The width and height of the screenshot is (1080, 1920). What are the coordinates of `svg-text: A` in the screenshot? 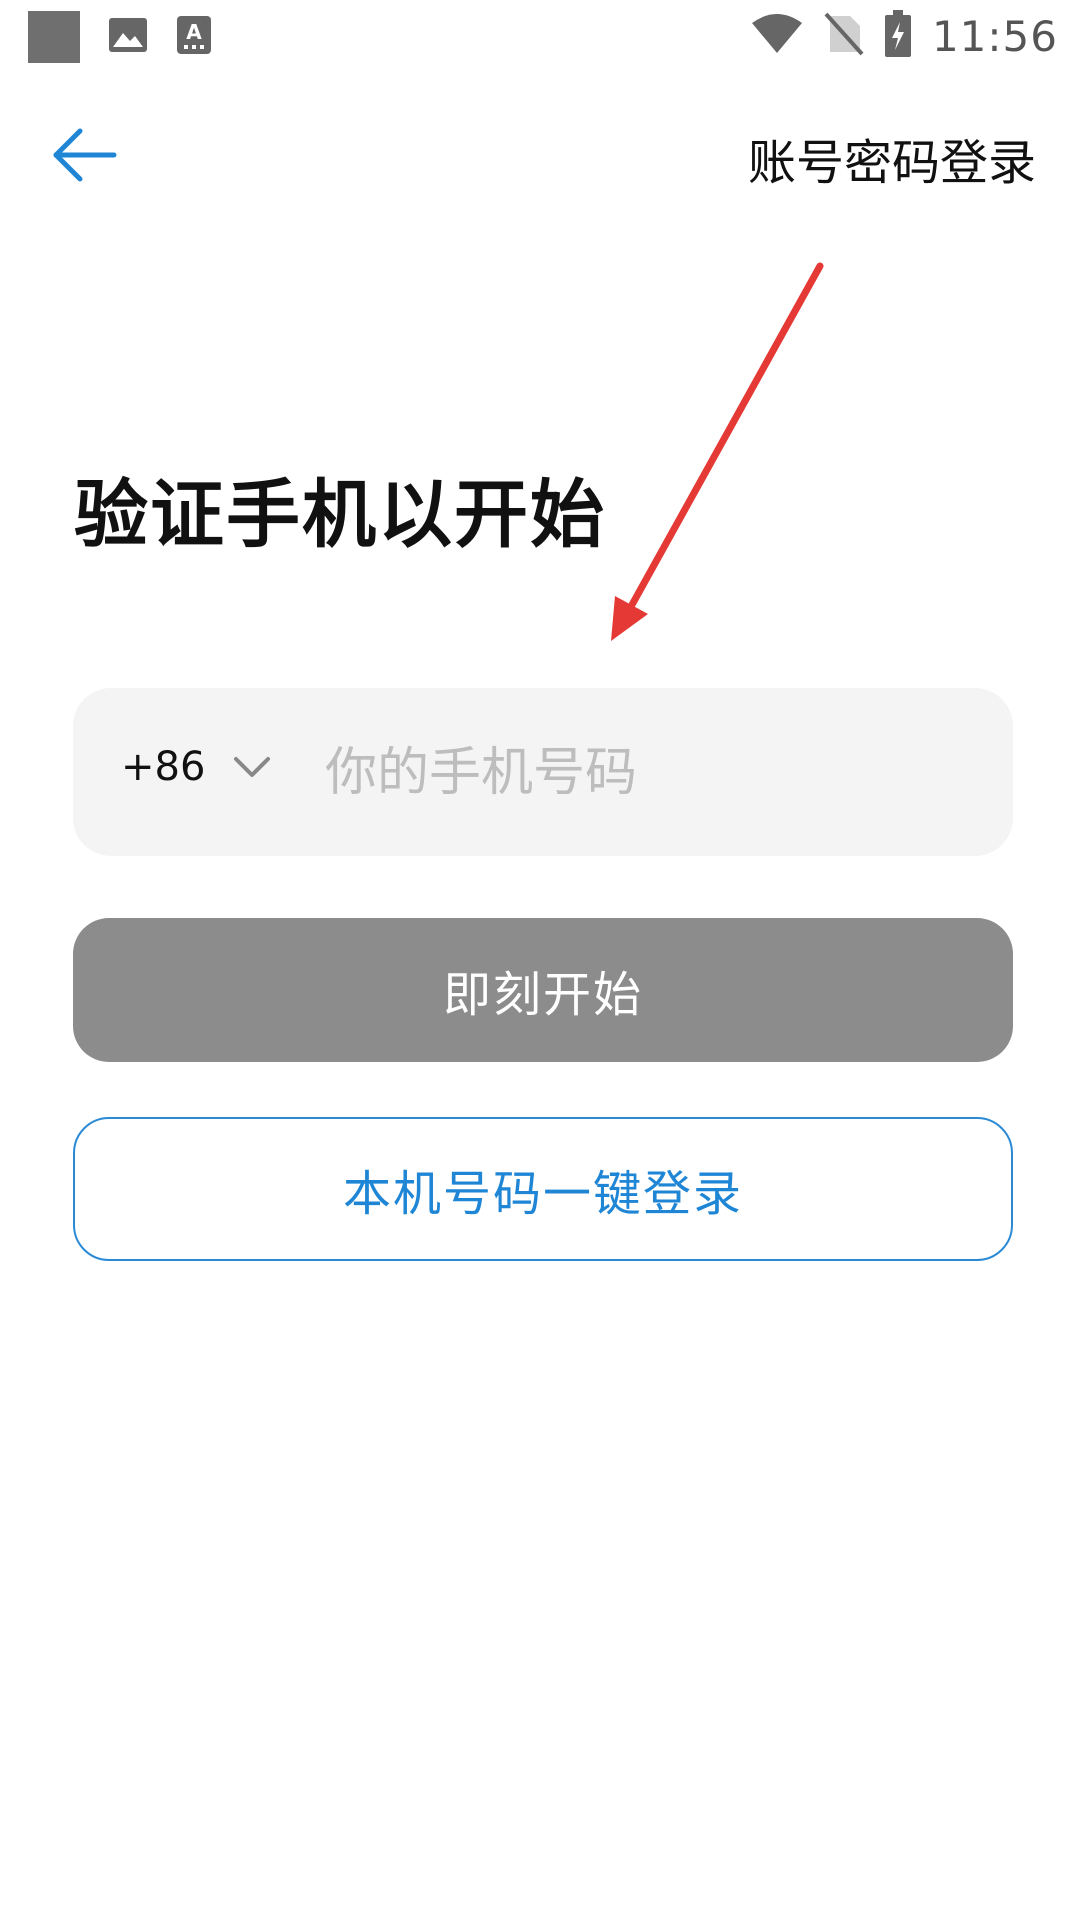 It's located at (194, 32).